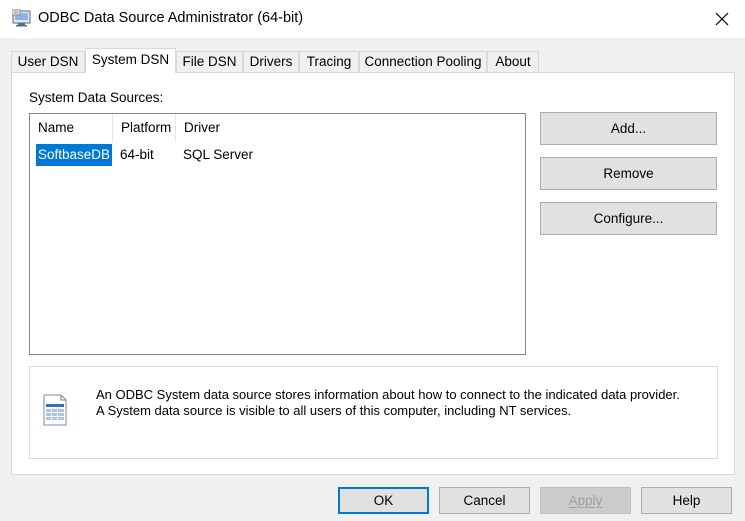  I want to click on title-bar: ODBC Data Source Administrator (64-bit), so click(372, 19).